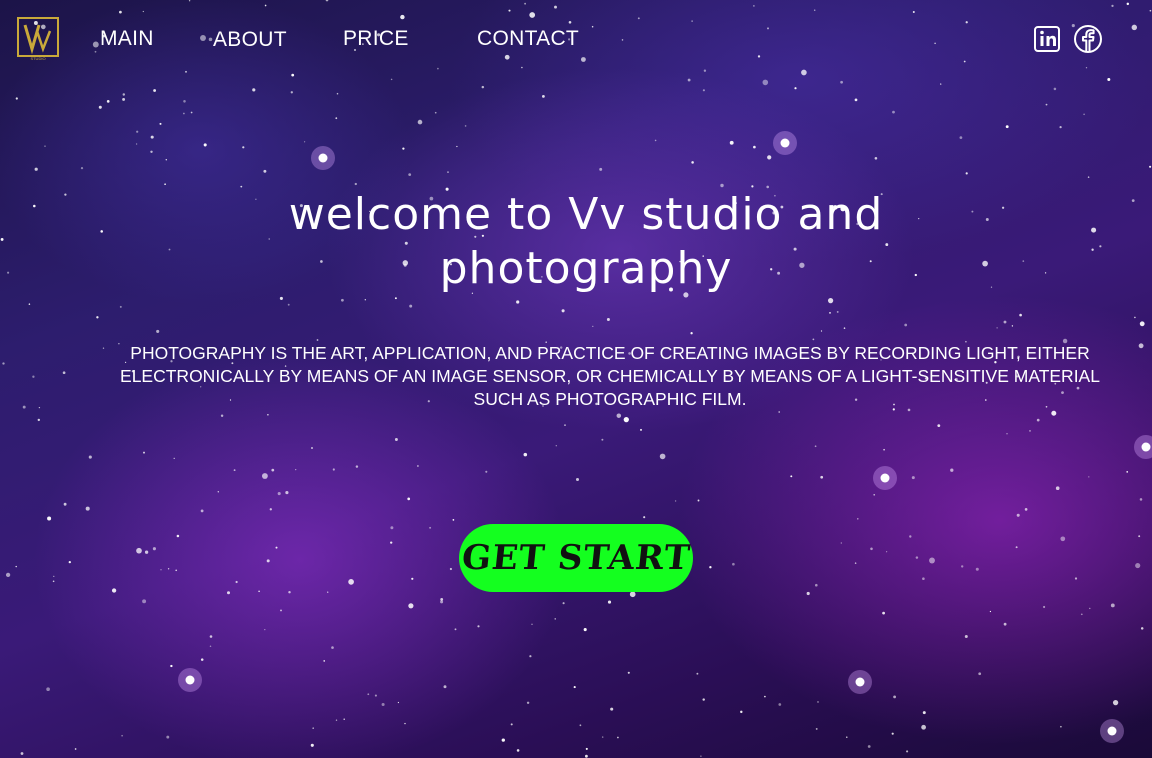 The width and height of the screenshot is (1152, 758). What do you see at coordinates (376, 39) in the screenshot?
I see `nav-price: PRICE` at bounding box center [376, 39].